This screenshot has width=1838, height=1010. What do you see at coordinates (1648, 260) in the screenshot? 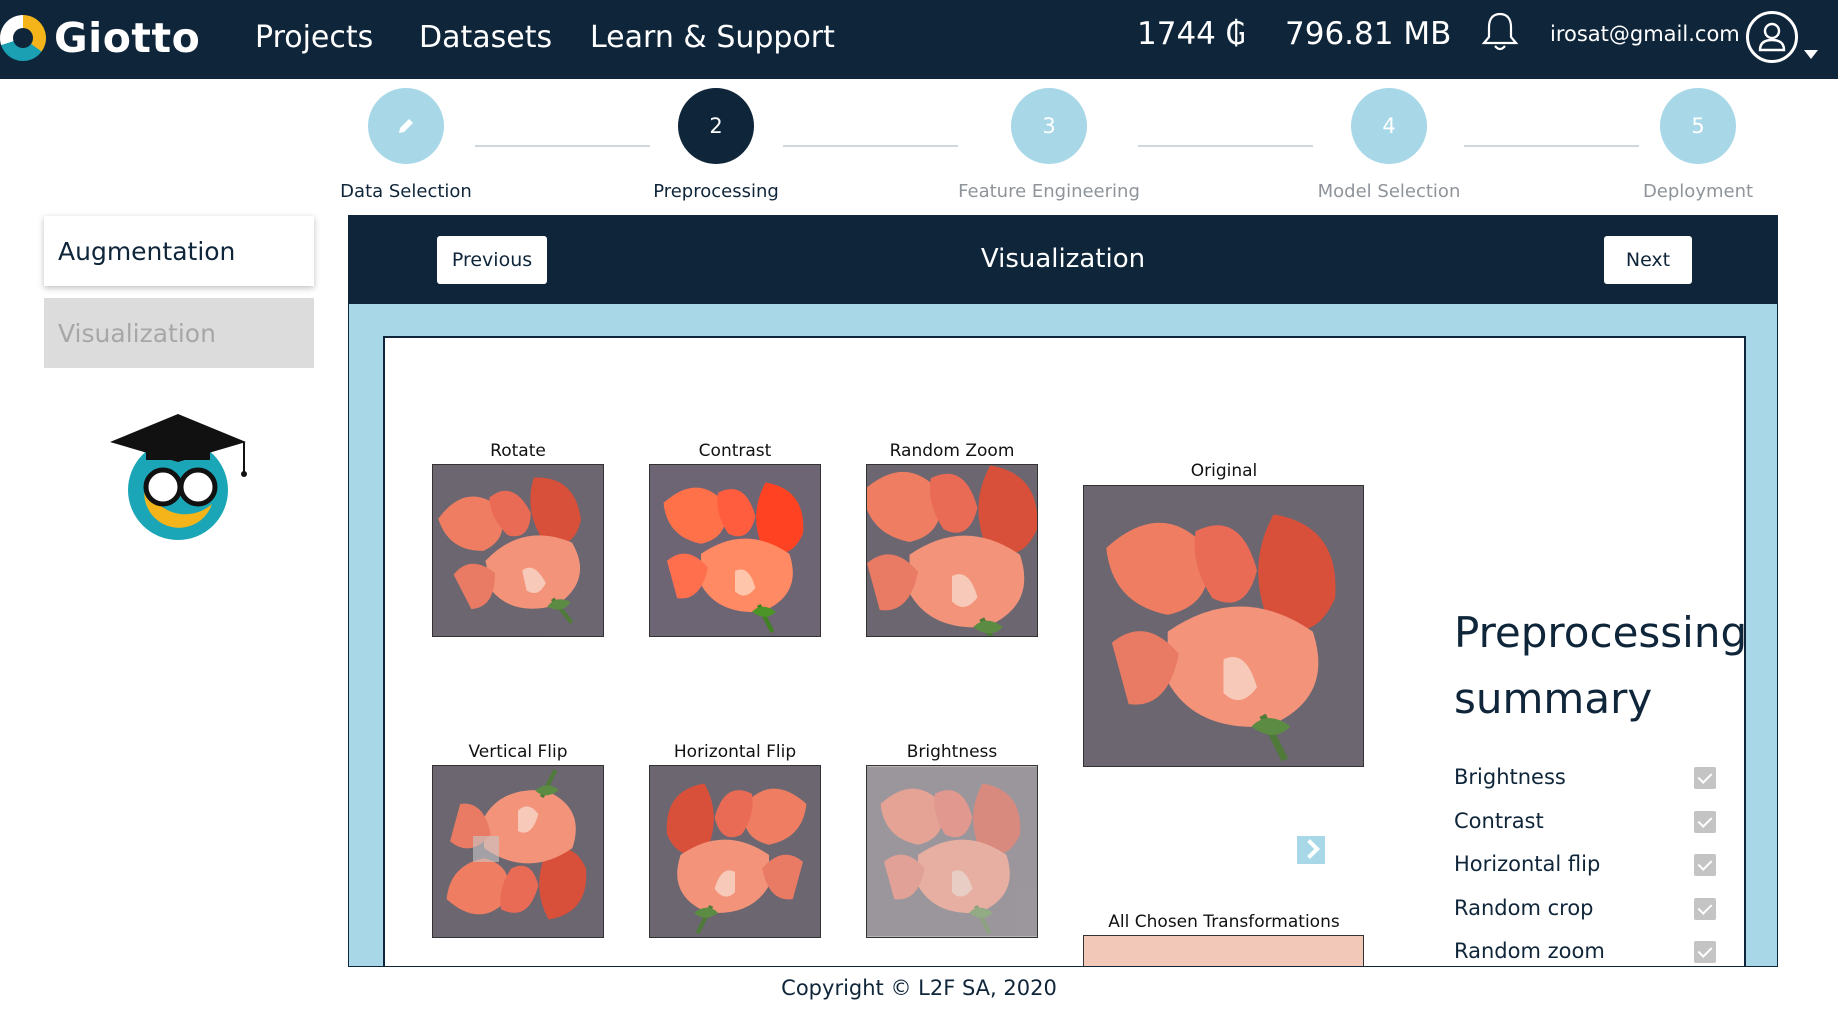
I see `next-button: Next` at bounding box center [1648, 260].